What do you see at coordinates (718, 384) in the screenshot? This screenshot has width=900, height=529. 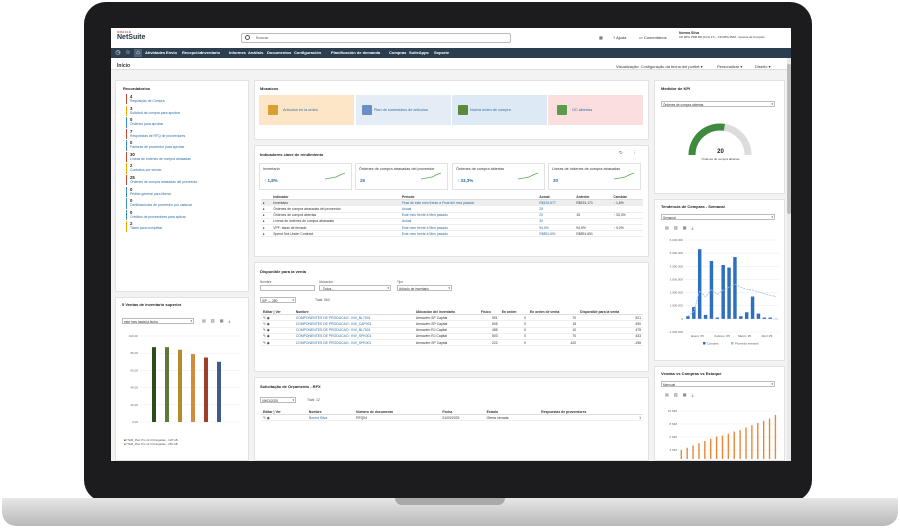 I see `monthly-period-select: Mensual ▾` at bounding box center [718, 384].